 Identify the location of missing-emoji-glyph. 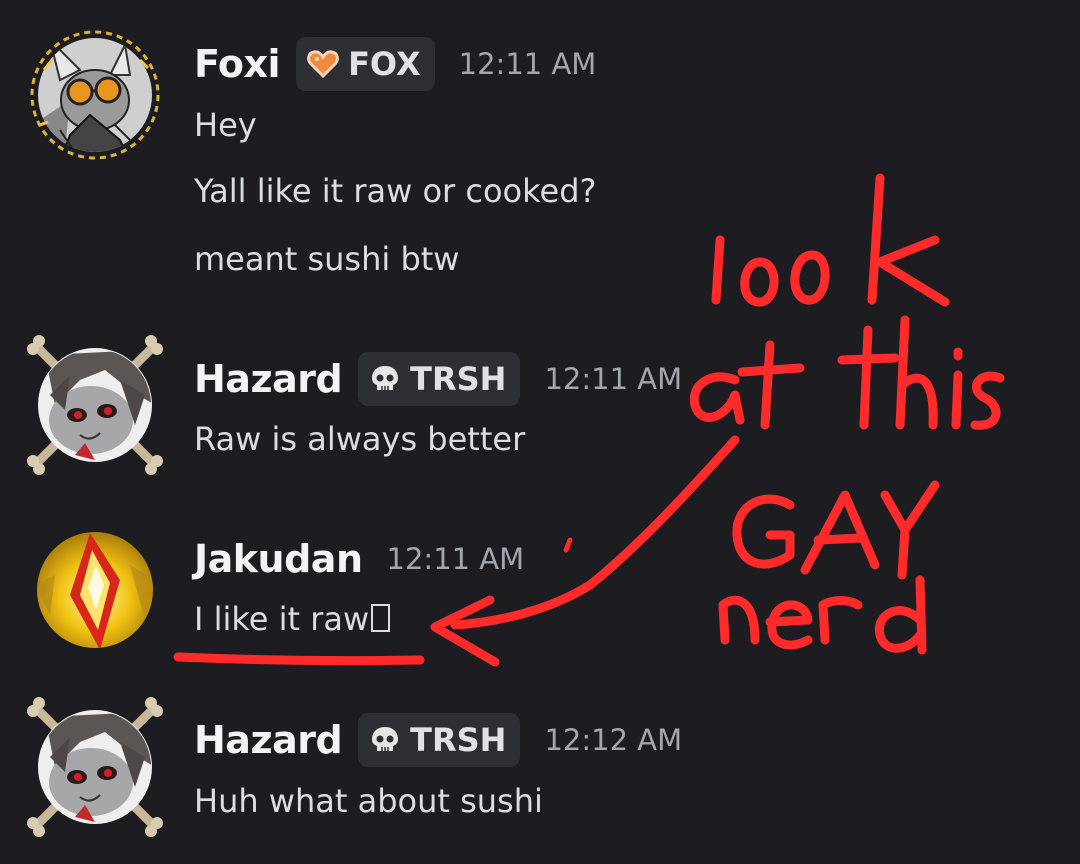
(381, 618).